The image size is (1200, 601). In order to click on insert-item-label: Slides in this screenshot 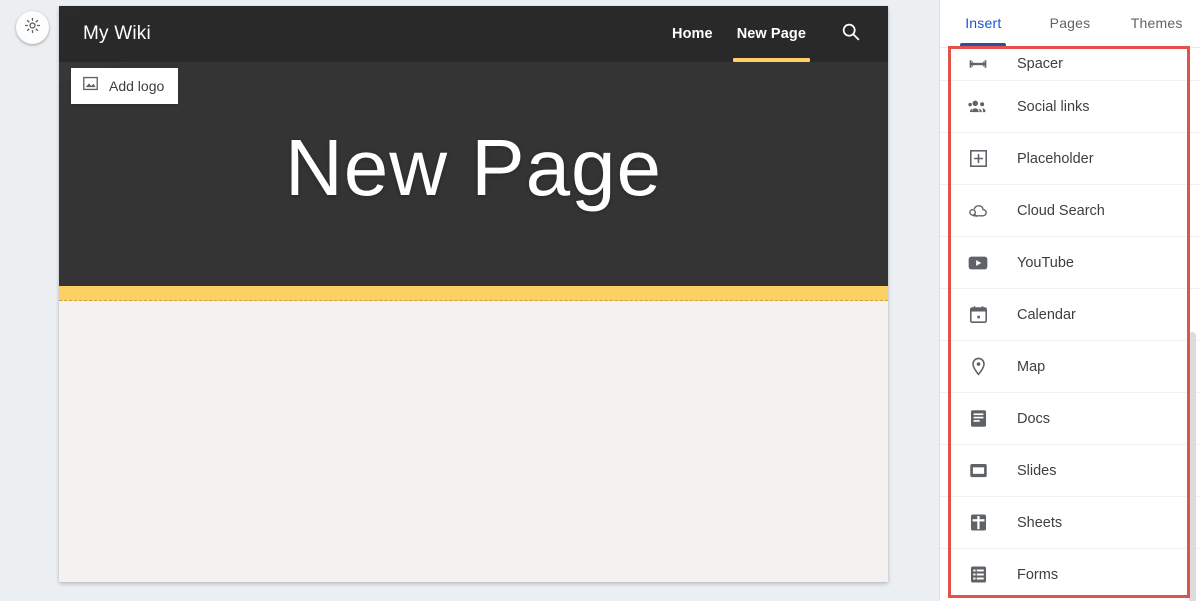, I will do `click(1037, 470)`.